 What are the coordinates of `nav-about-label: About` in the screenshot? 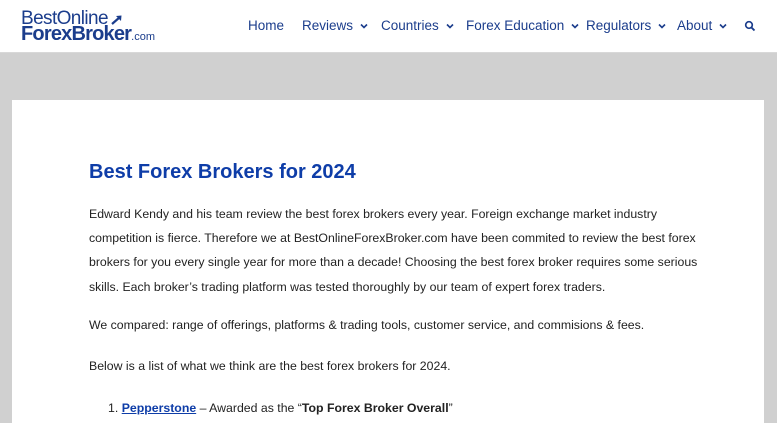 It's located at (695, 25).